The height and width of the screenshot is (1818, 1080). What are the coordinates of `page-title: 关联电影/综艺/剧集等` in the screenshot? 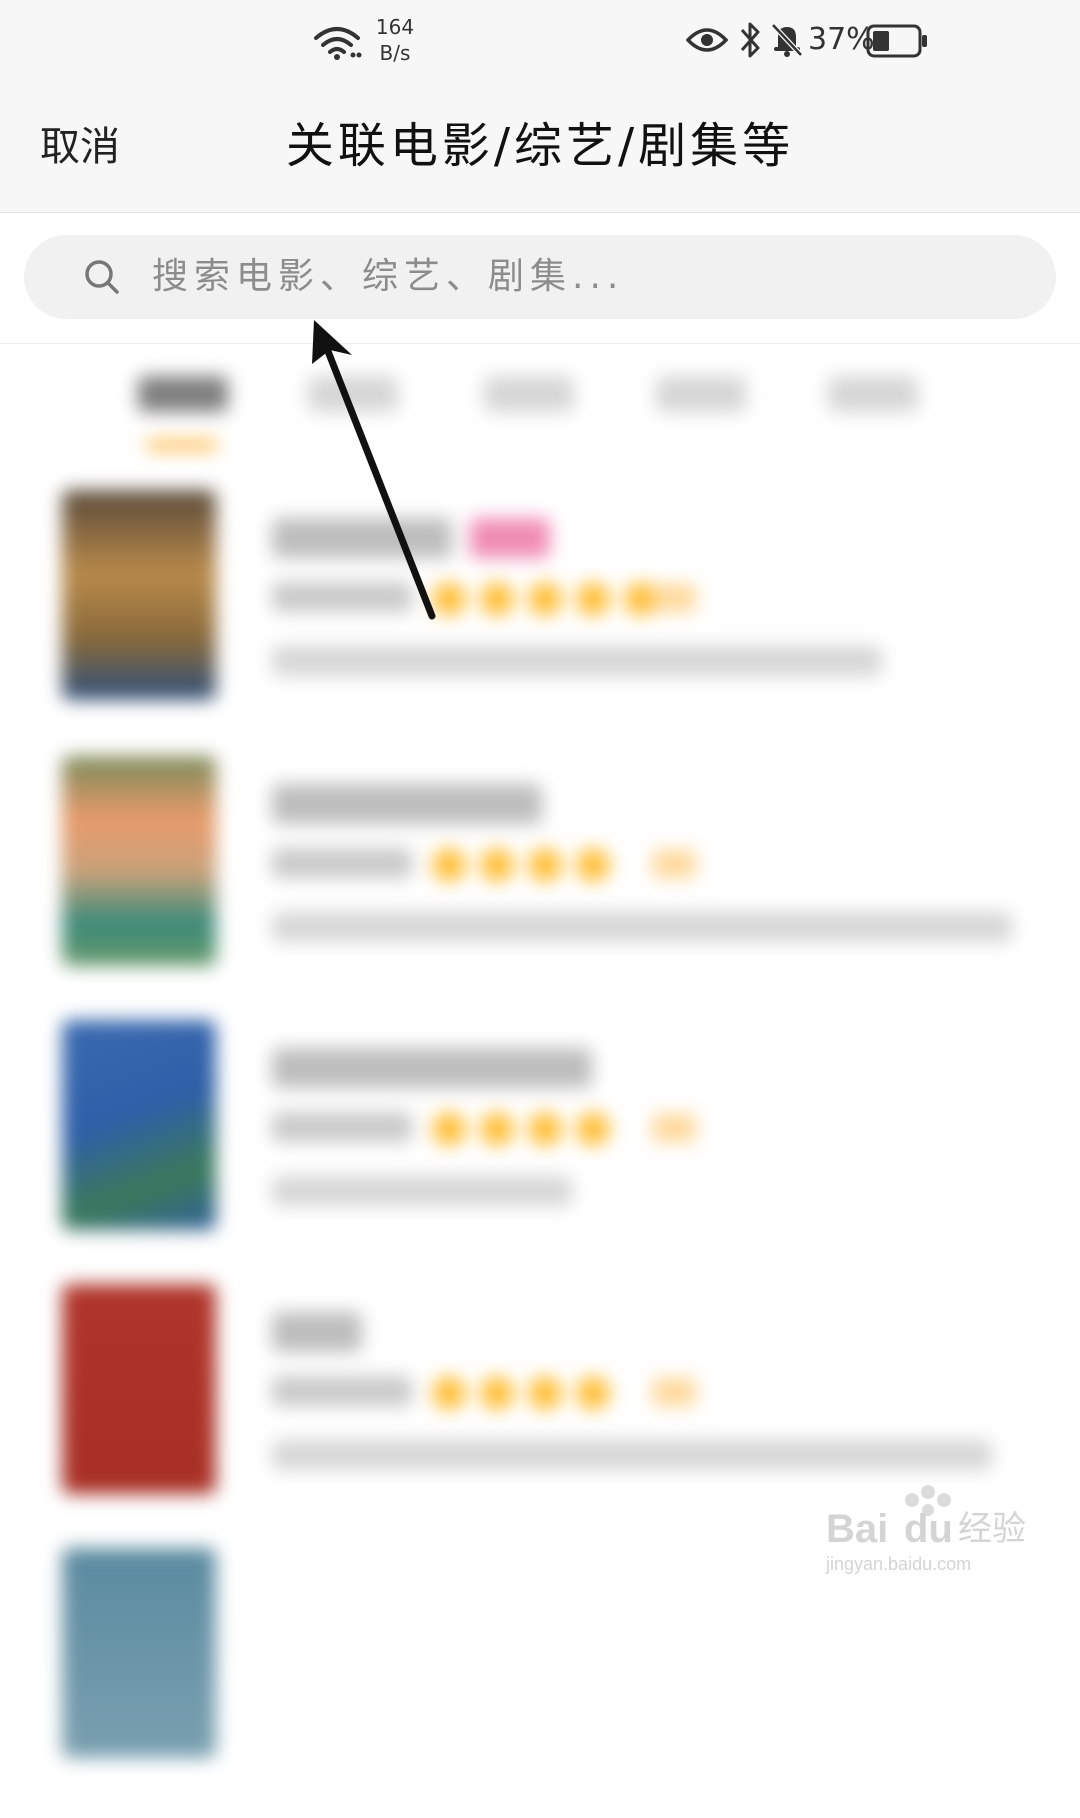 It's located at (540, 146).